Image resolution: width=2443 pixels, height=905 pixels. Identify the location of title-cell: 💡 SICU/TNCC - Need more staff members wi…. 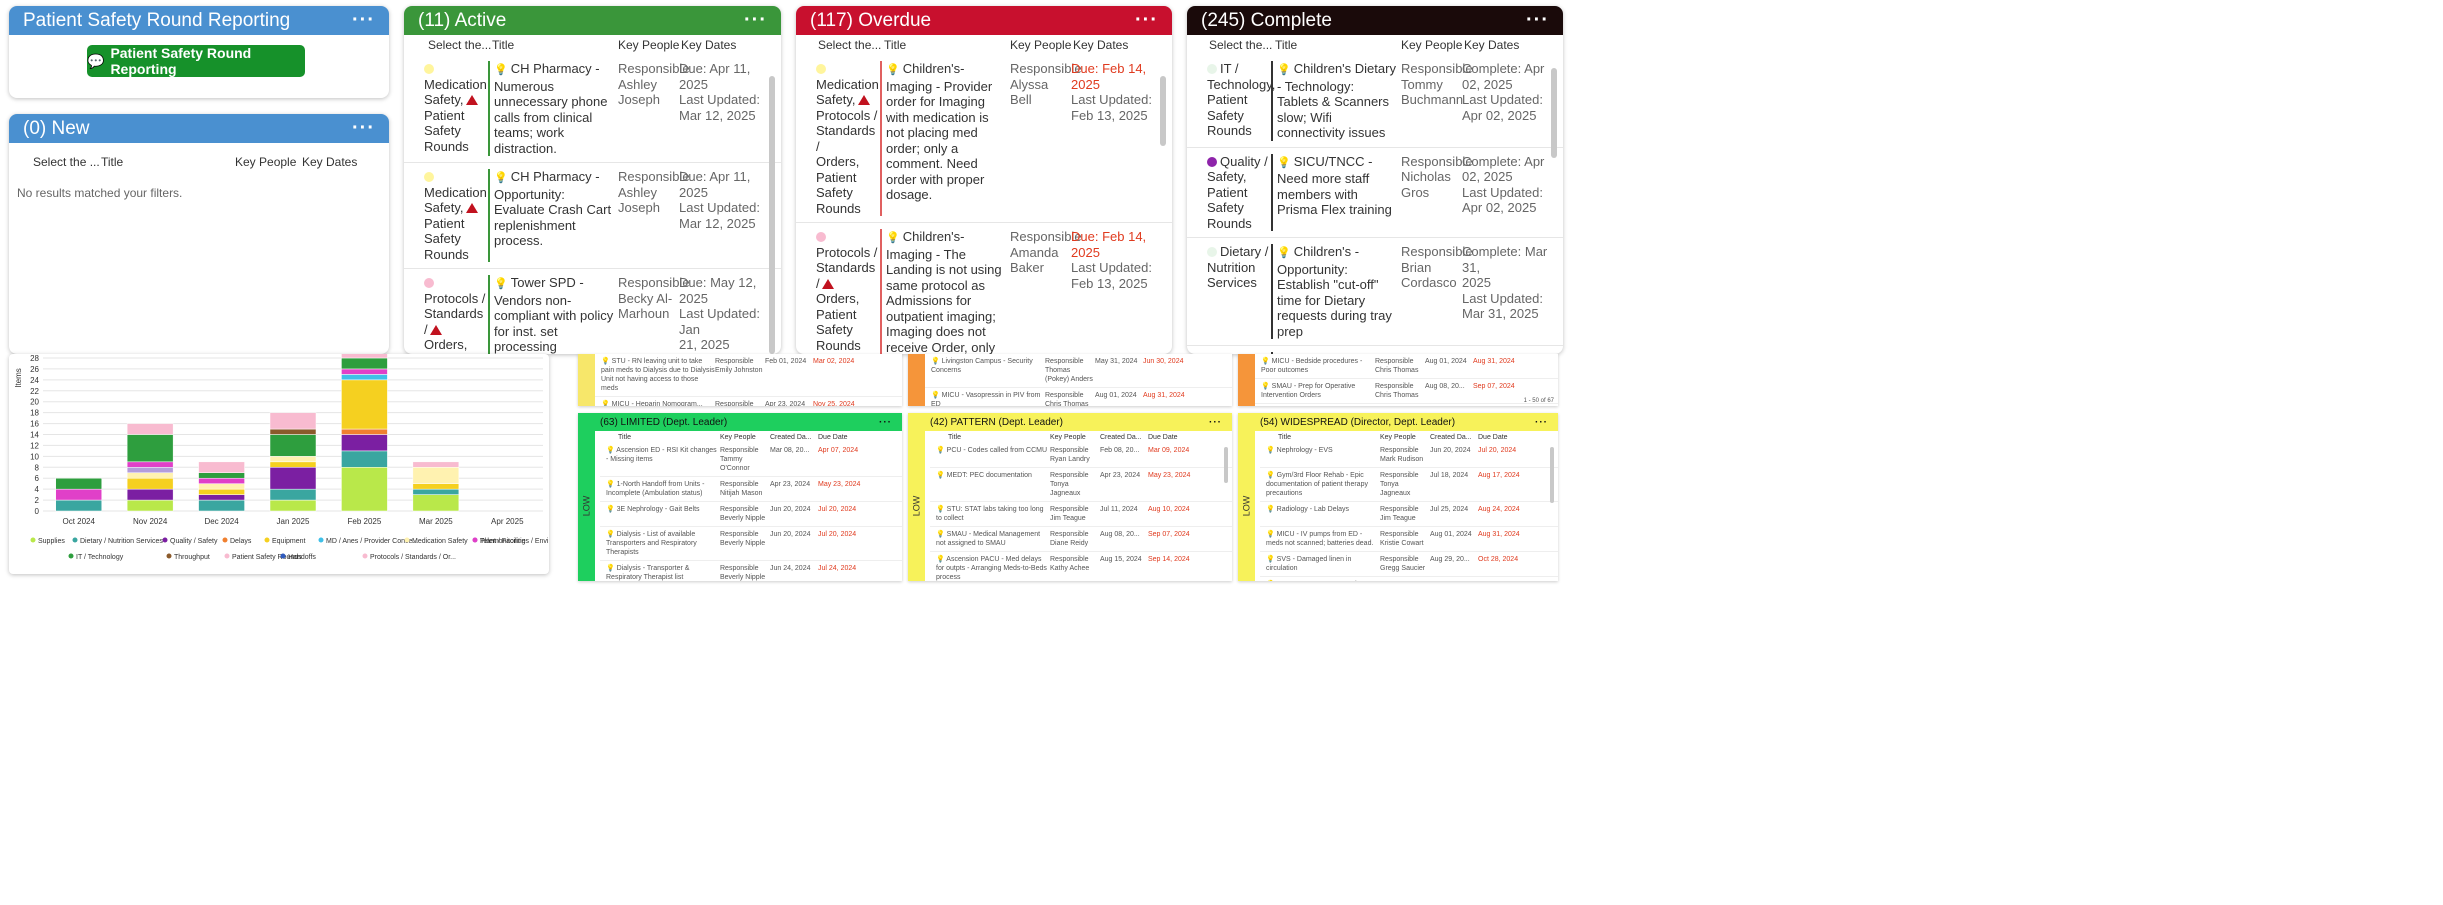
(1334, 192).